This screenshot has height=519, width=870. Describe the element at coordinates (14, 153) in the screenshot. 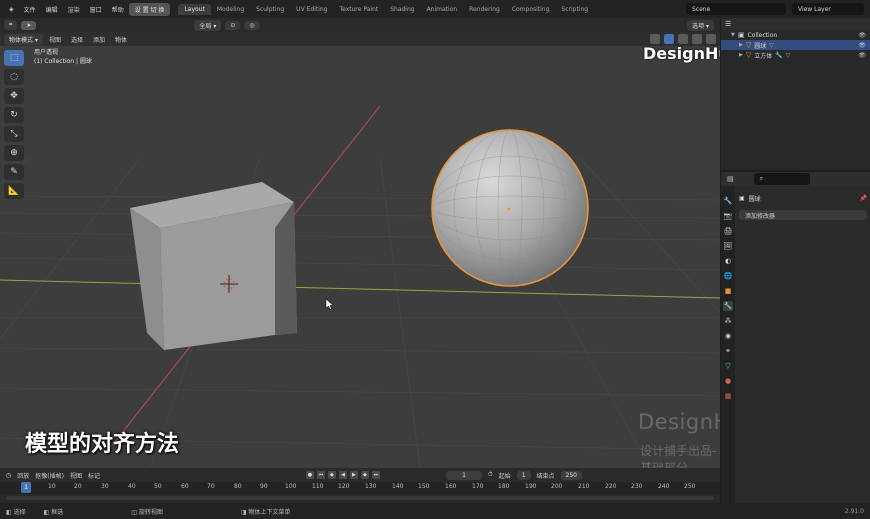

I see `transform-tool-icon: ⊕` at that location.